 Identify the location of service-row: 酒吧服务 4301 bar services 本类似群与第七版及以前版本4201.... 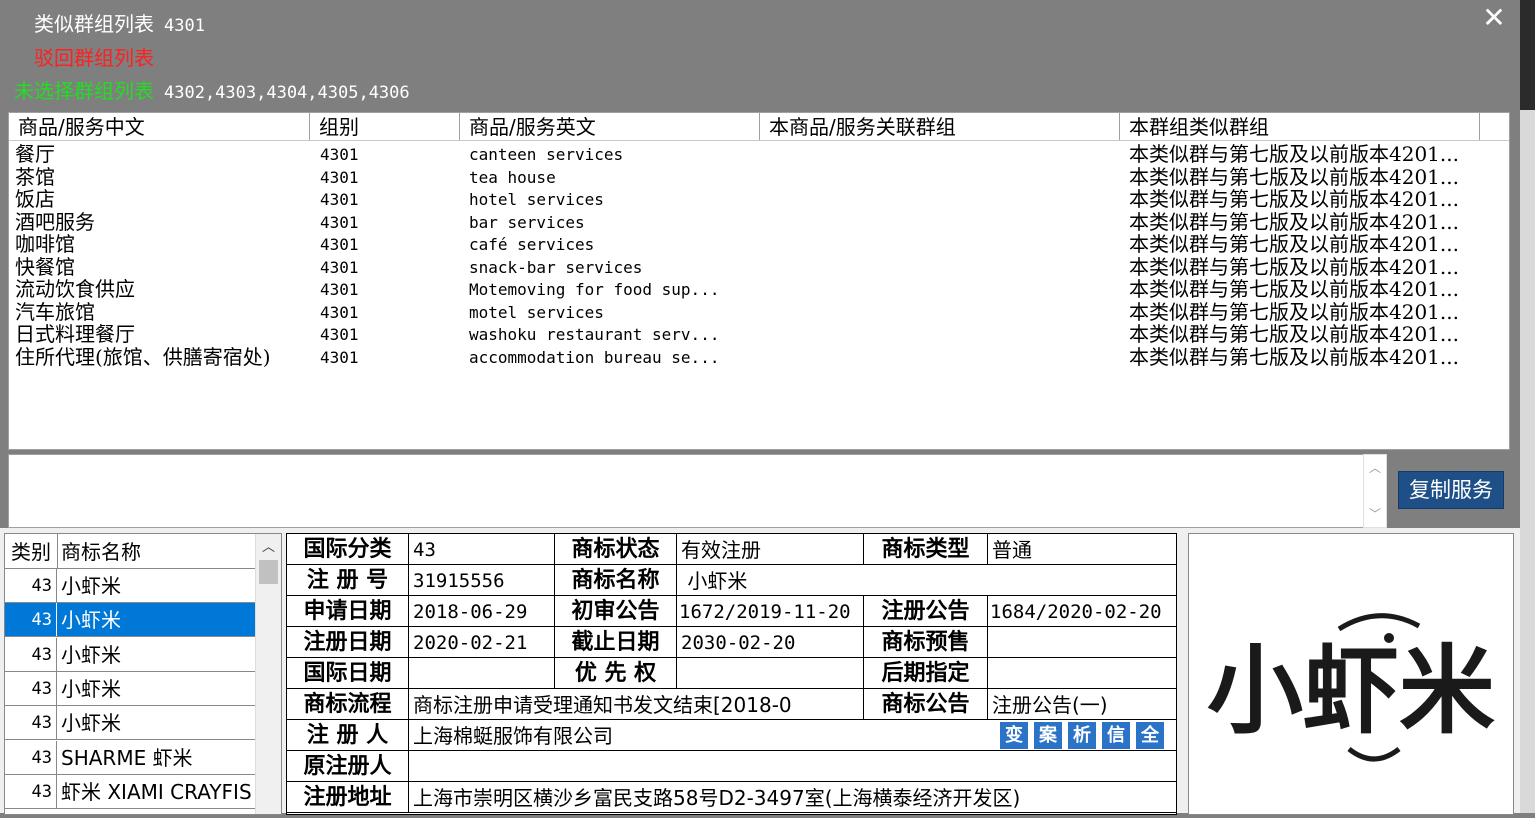
(759, 221).